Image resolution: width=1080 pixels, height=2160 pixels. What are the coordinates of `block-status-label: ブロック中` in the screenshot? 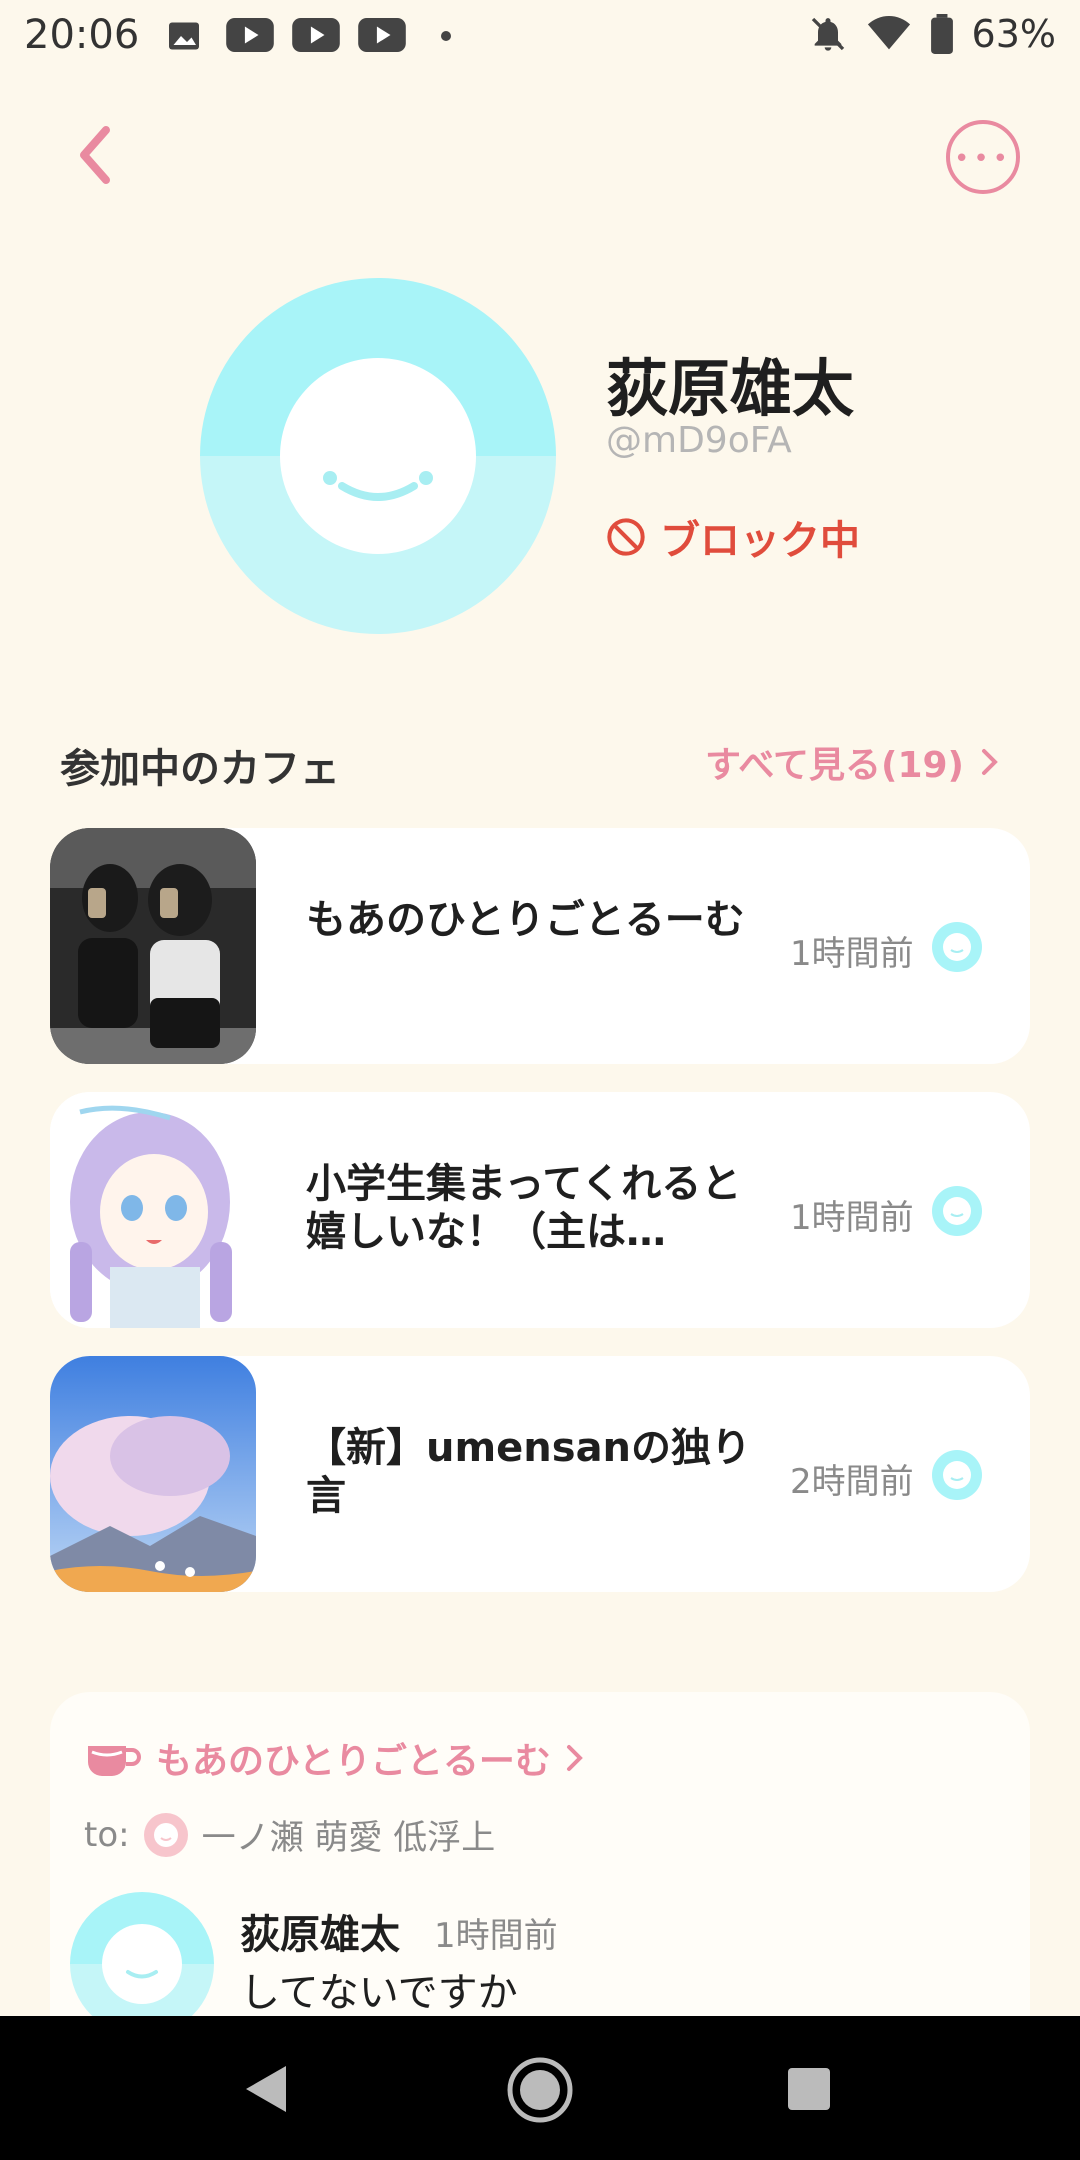 It's located at (760, 541).